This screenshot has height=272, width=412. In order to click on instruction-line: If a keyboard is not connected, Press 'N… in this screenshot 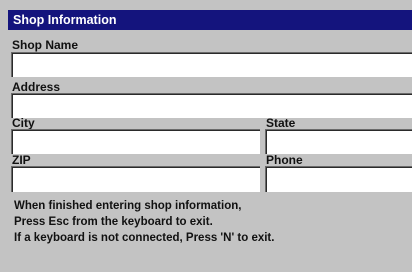, I will do `click(144, 238)`.